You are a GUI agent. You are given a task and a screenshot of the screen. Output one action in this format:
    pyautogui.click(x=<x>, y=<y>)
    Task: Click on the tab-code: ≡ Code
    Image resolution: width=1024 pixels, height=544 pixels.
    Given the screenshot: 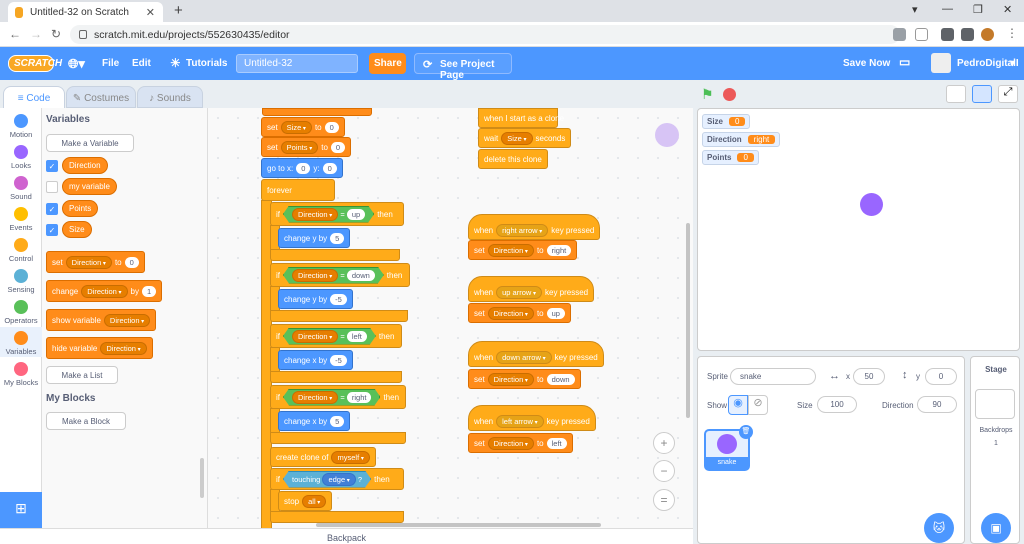 What is the action you would take?
    pyautogui.click(x=34, y=97)
    